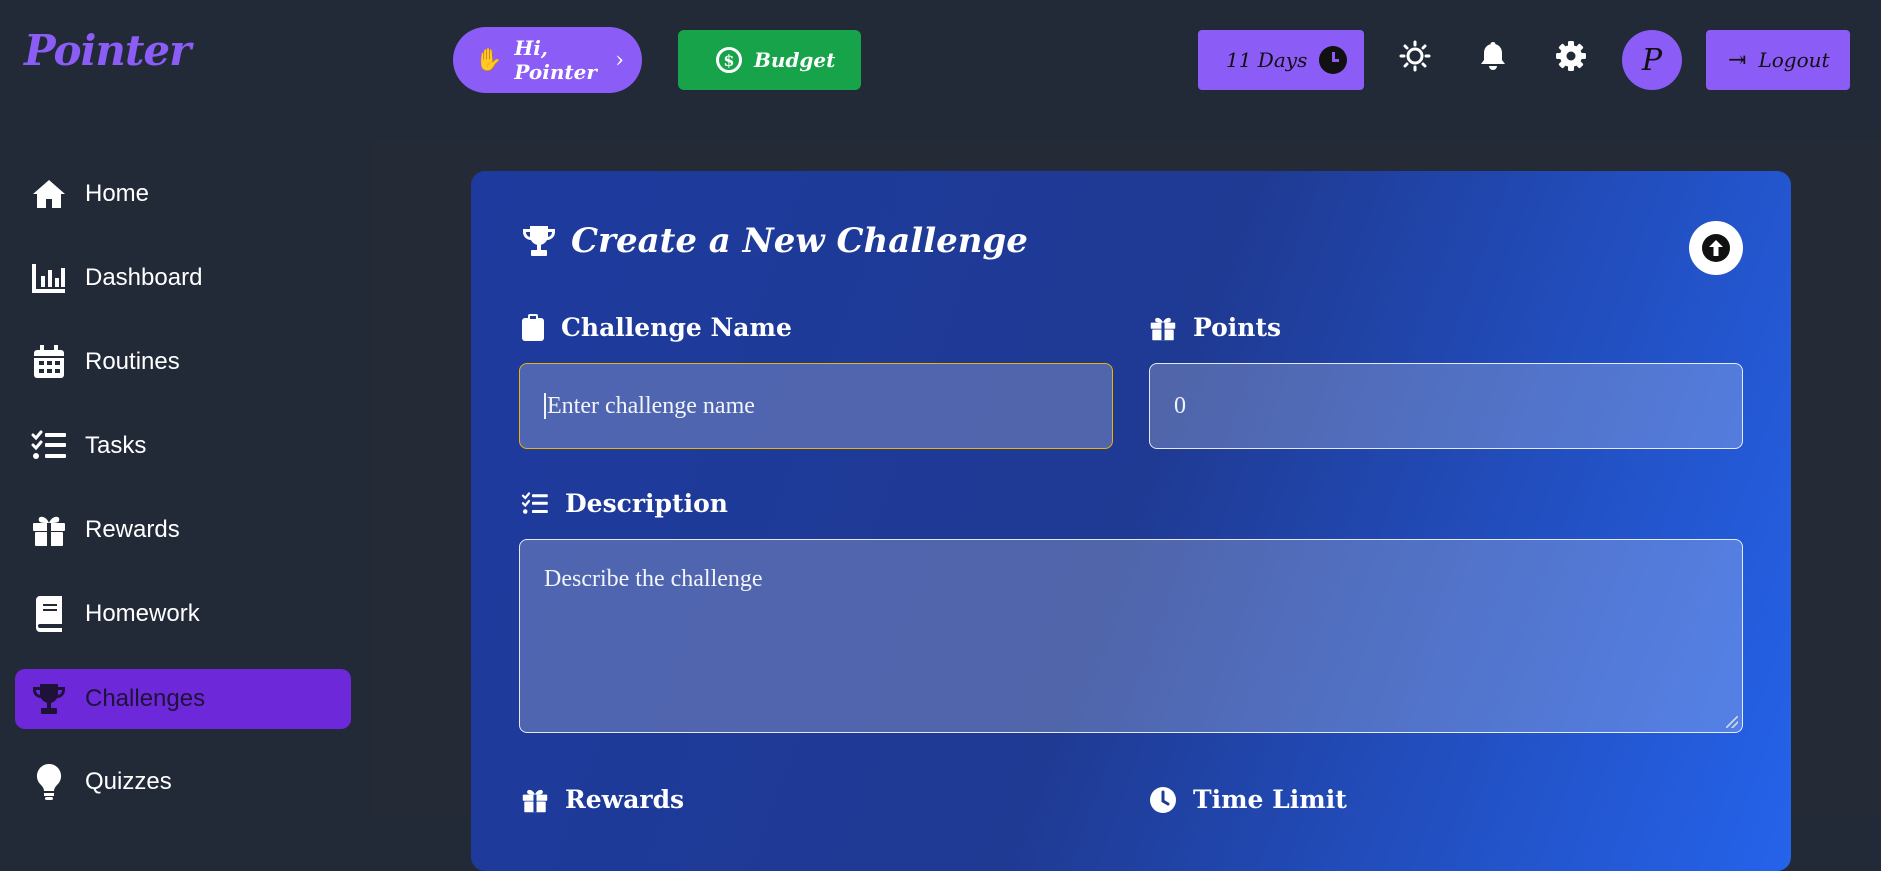 Image resolution: width=1881 pixels, height=871 pixels. I want to click on chevron-right-icon: ›, so click(619, 60).